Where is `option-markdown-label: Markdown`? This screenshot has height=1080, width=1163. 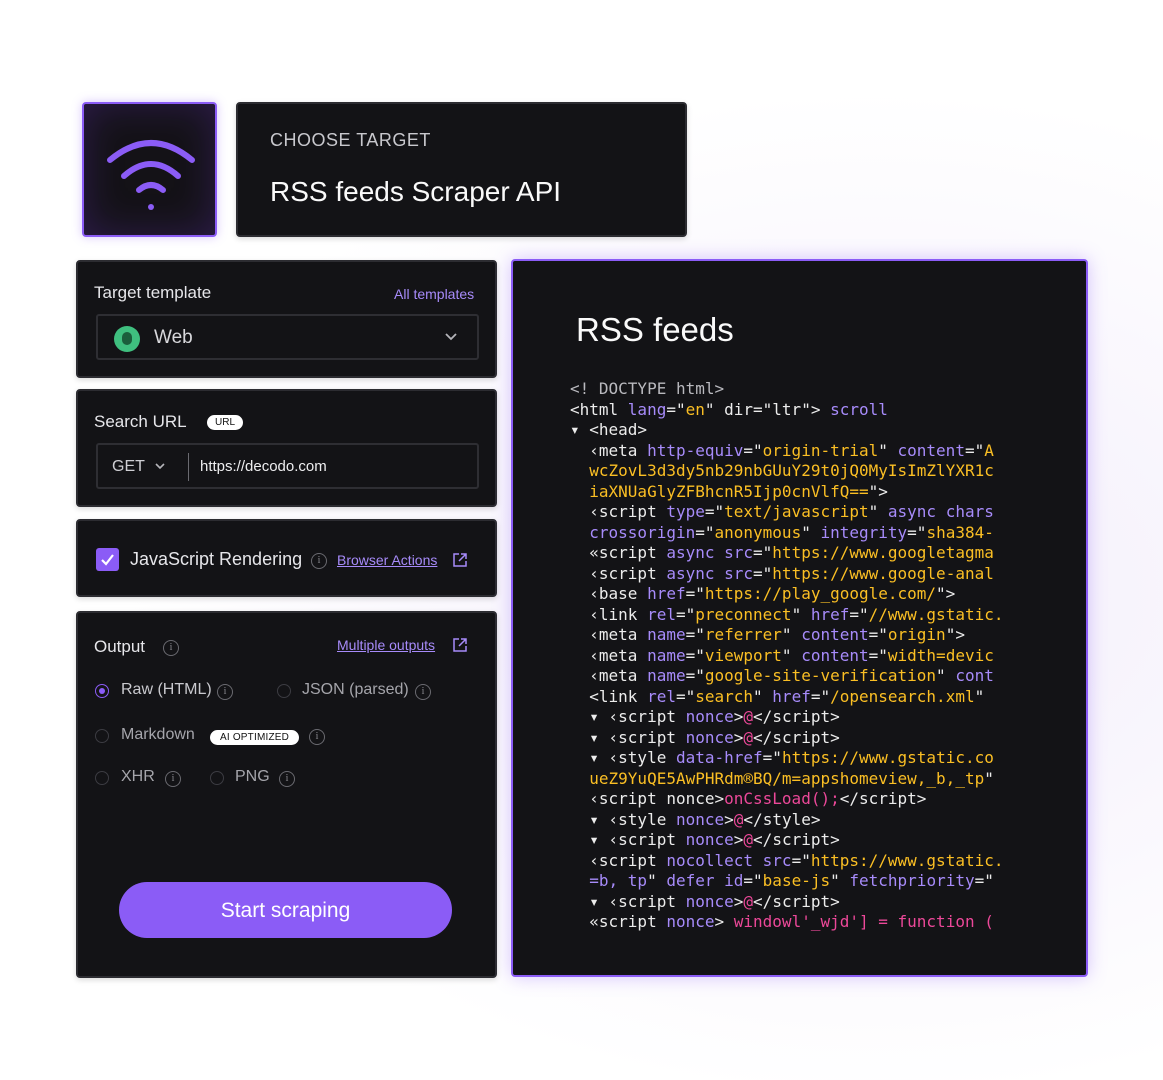
option-markdown-label: Markdown is located at coordinates (158, 734).